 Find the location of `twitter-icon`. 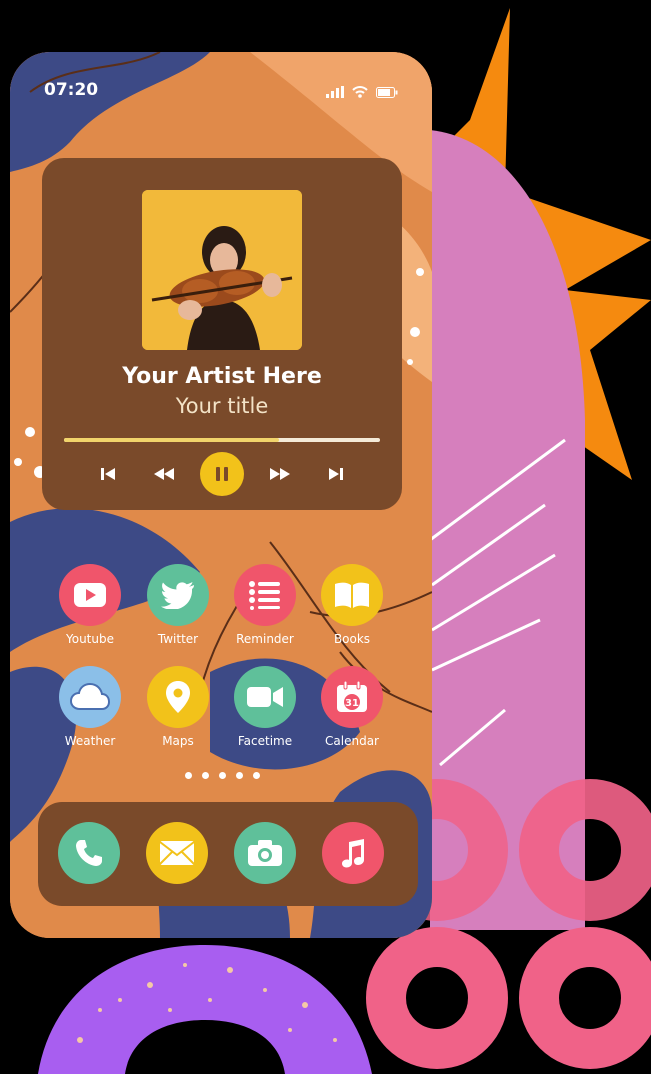

twitter-icon is located at coordinates (177, 595).